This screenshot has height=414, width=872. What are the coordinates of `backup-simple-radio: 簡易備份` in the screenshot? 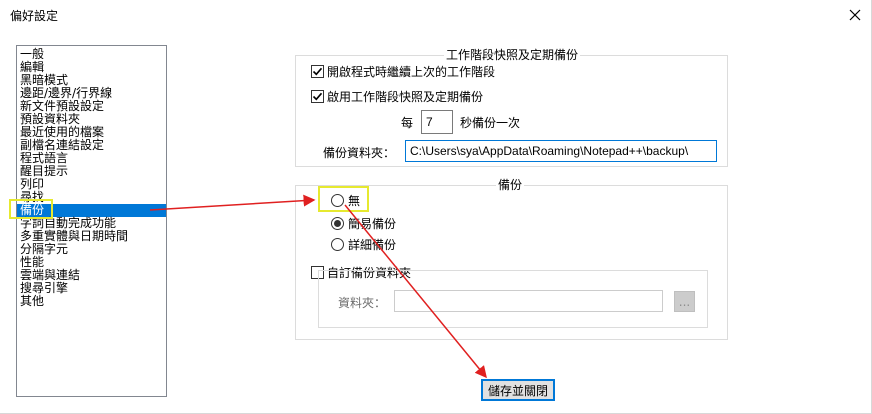 It's located at (363, 223).